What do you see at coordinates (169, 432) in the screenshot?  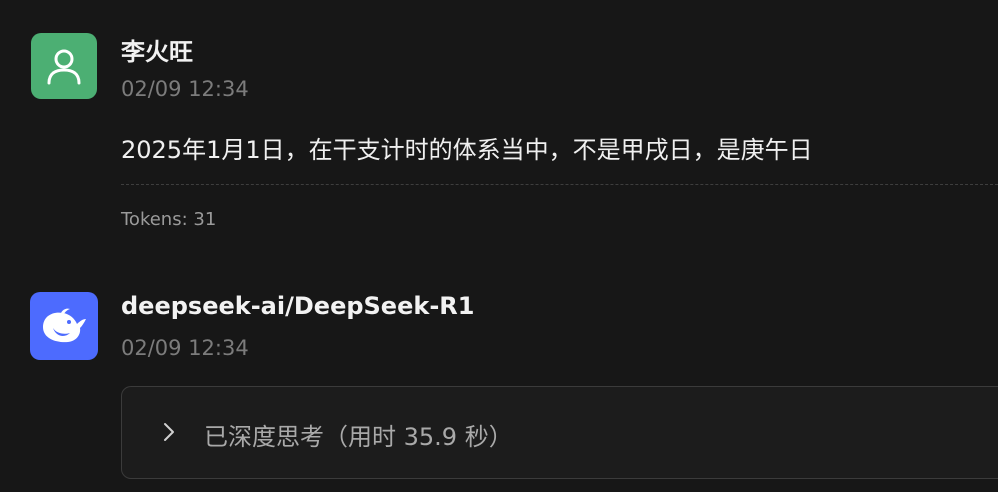 I see `chevron-right-icon` at bounding box center [169, 432].